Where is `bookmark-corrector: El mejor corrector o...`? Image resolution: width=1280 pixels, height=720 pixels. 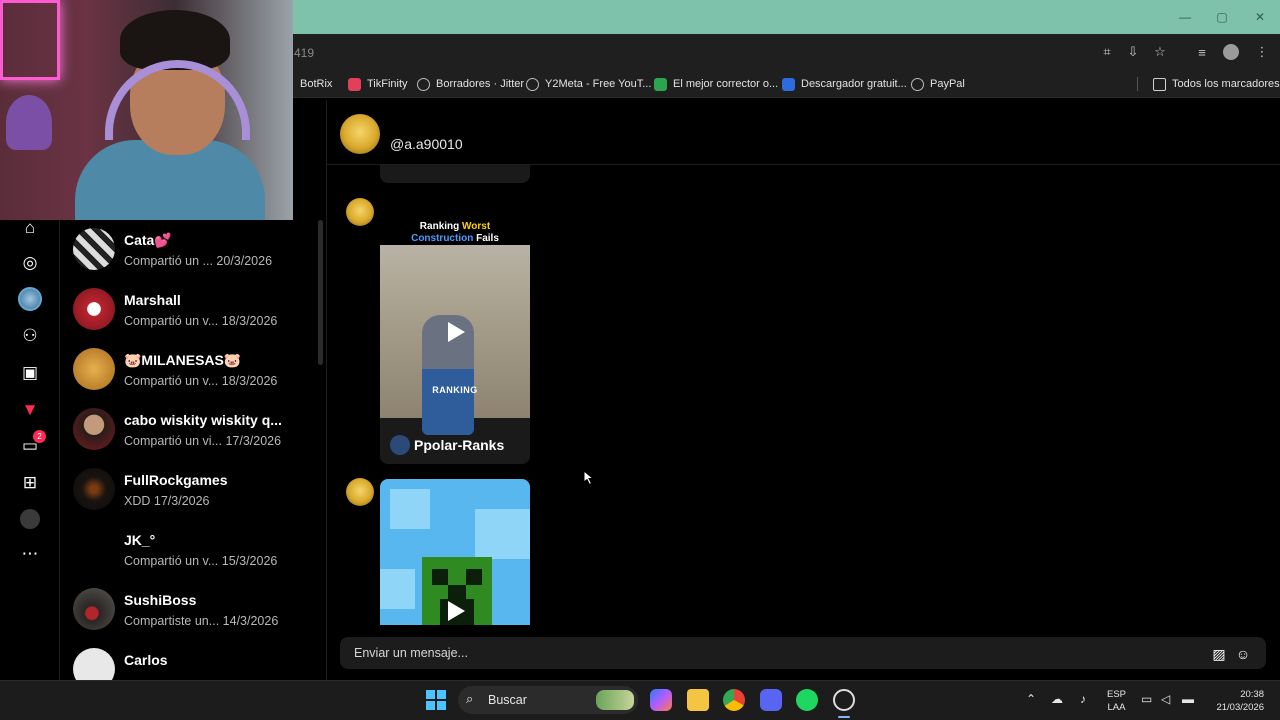
bookmark-corrector: El mejor corrector o... is located at coordinates (716, 84).